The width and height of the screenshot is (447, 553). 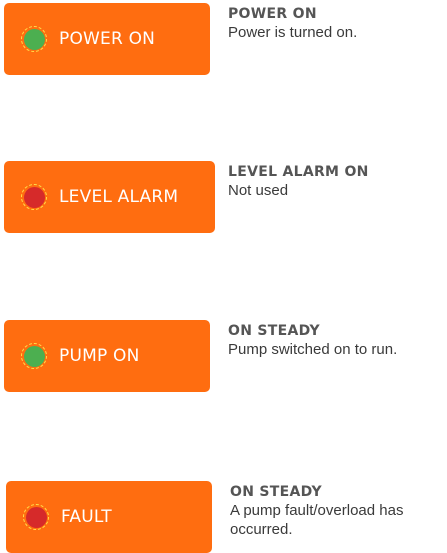 I want to click on level-alarm-panel: LEVEL ALARM, so click(x=109, y=197).